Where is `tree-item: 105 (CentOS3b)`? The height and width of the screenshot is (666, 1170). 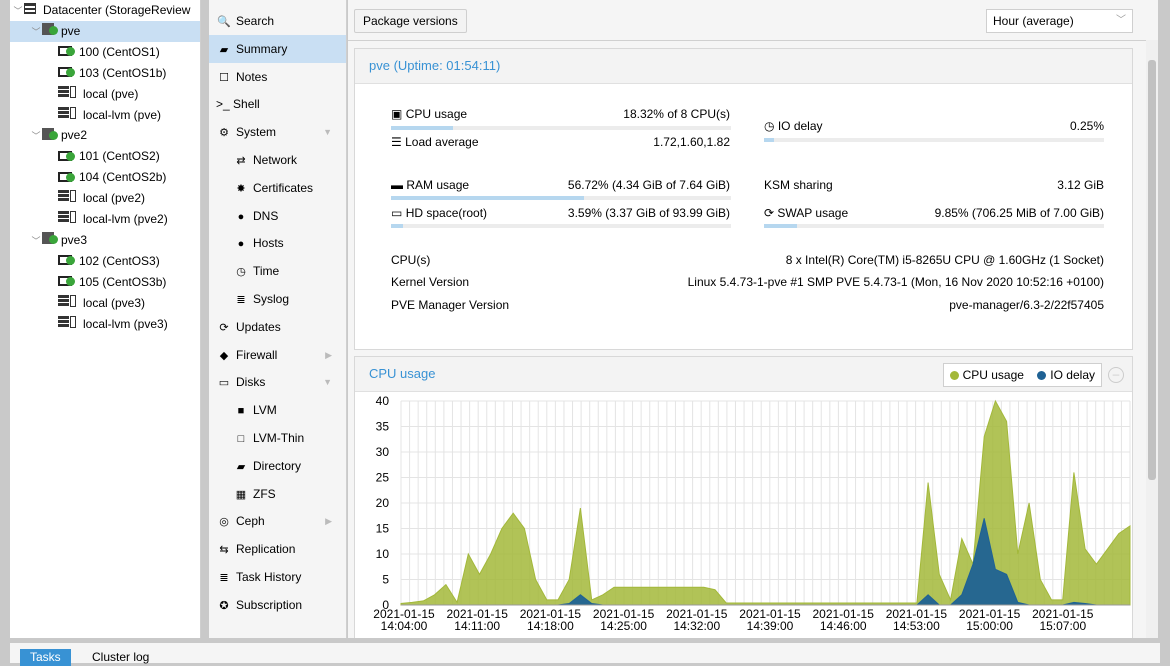 tree-item: 105 (CentOS3b) is located at coordinates (88, 282).